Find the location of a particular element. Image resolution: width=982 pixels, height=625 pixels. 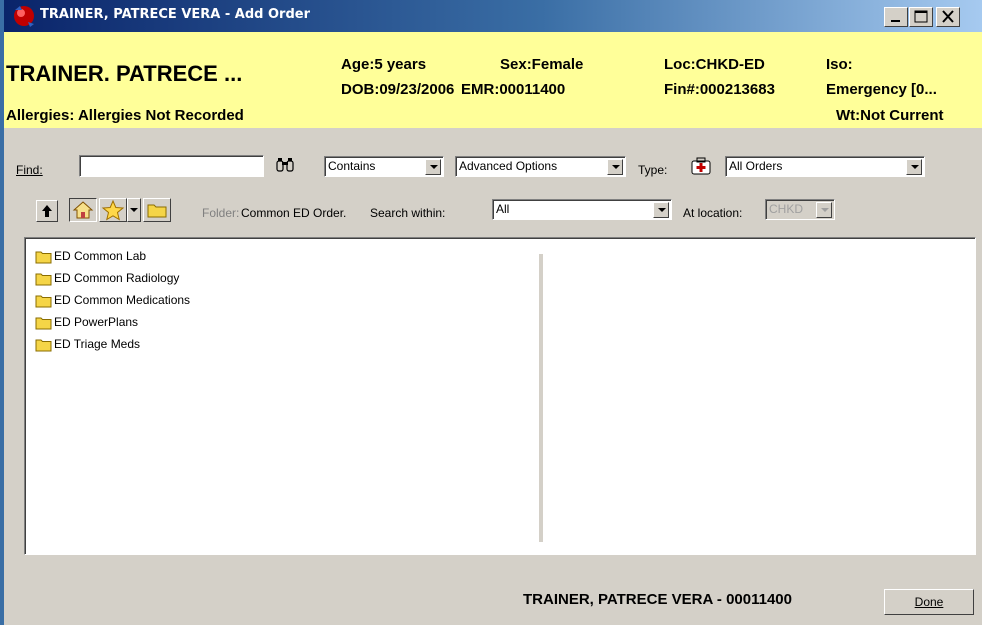

at-location-label: At location: is located at coordinates (713, 213).